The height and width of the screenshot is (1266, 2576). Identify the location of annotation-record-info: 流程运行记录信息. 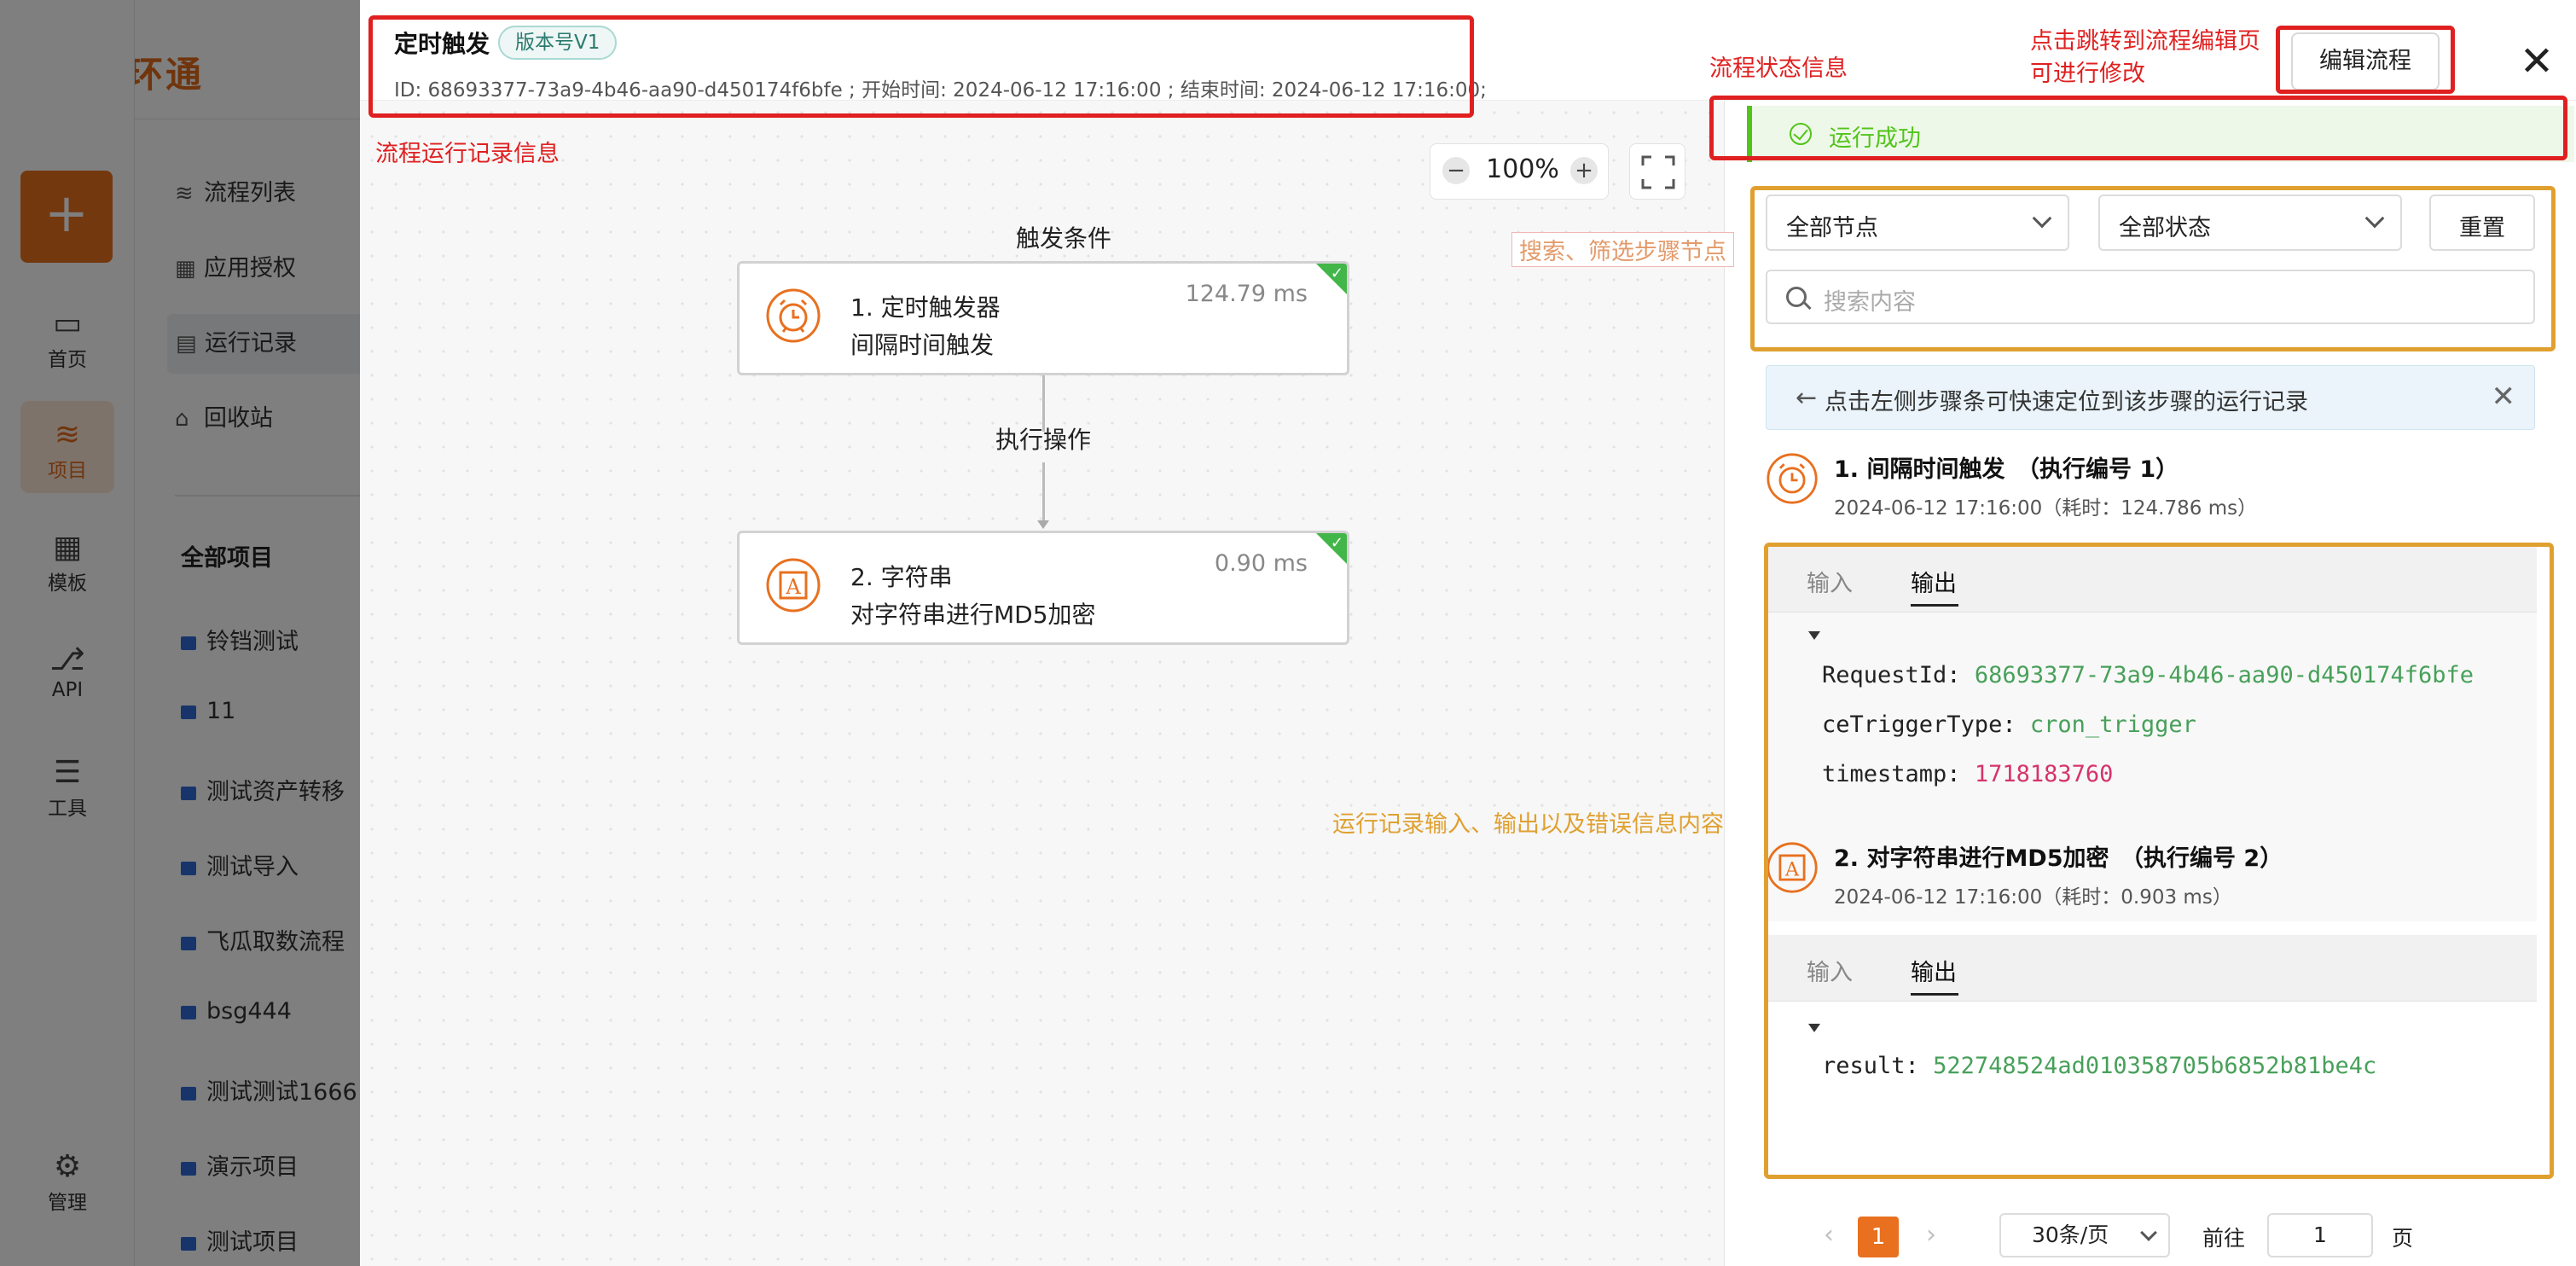
(467, 154).